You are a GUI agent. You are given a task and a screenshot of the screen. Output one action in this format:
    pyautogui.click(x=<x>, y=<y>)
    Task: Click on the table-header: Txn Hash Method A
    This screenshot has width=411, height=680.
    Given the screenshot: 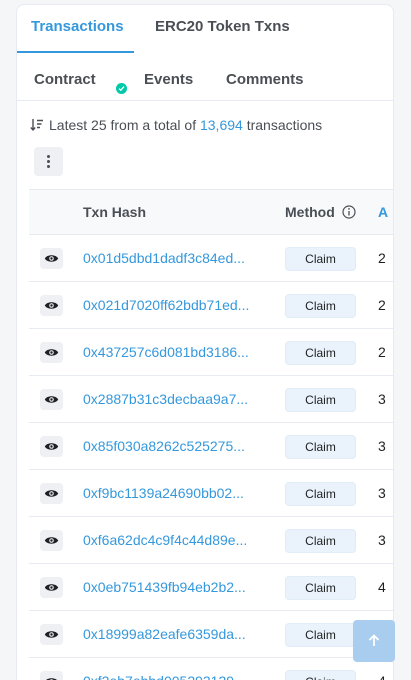 What is the action you would take?
    pyautogui.click(x=211, y=212)
    